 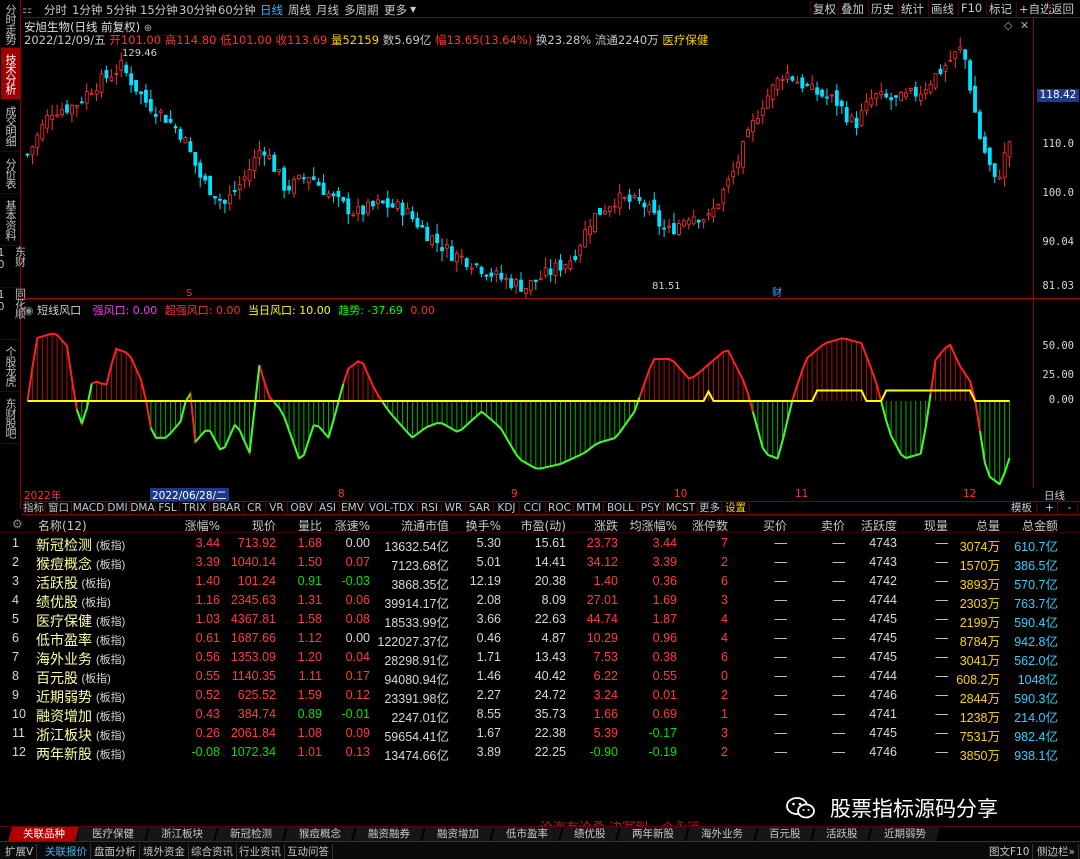 I want to click on related-tab-4: 猴痘概念, so click(x=320, y=834).